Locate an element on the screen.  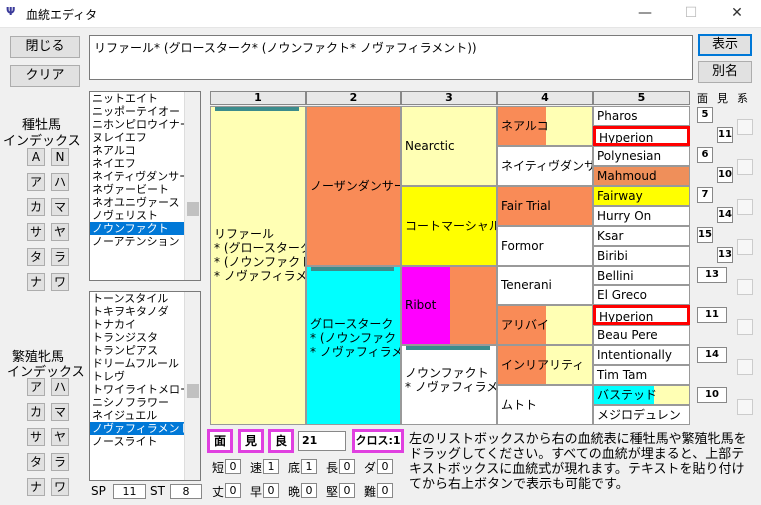
sire_index-item: ヌレイエフ is located at coordinates (137, 137).